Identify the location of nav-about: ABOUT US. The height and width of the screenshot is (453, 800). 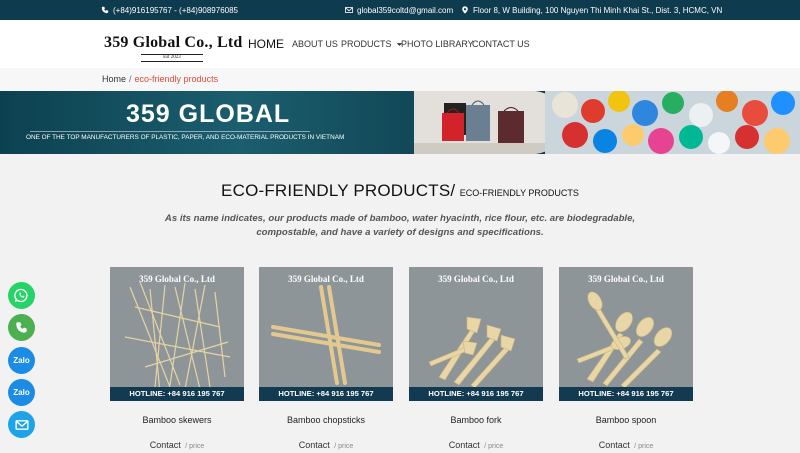
(315, 44).